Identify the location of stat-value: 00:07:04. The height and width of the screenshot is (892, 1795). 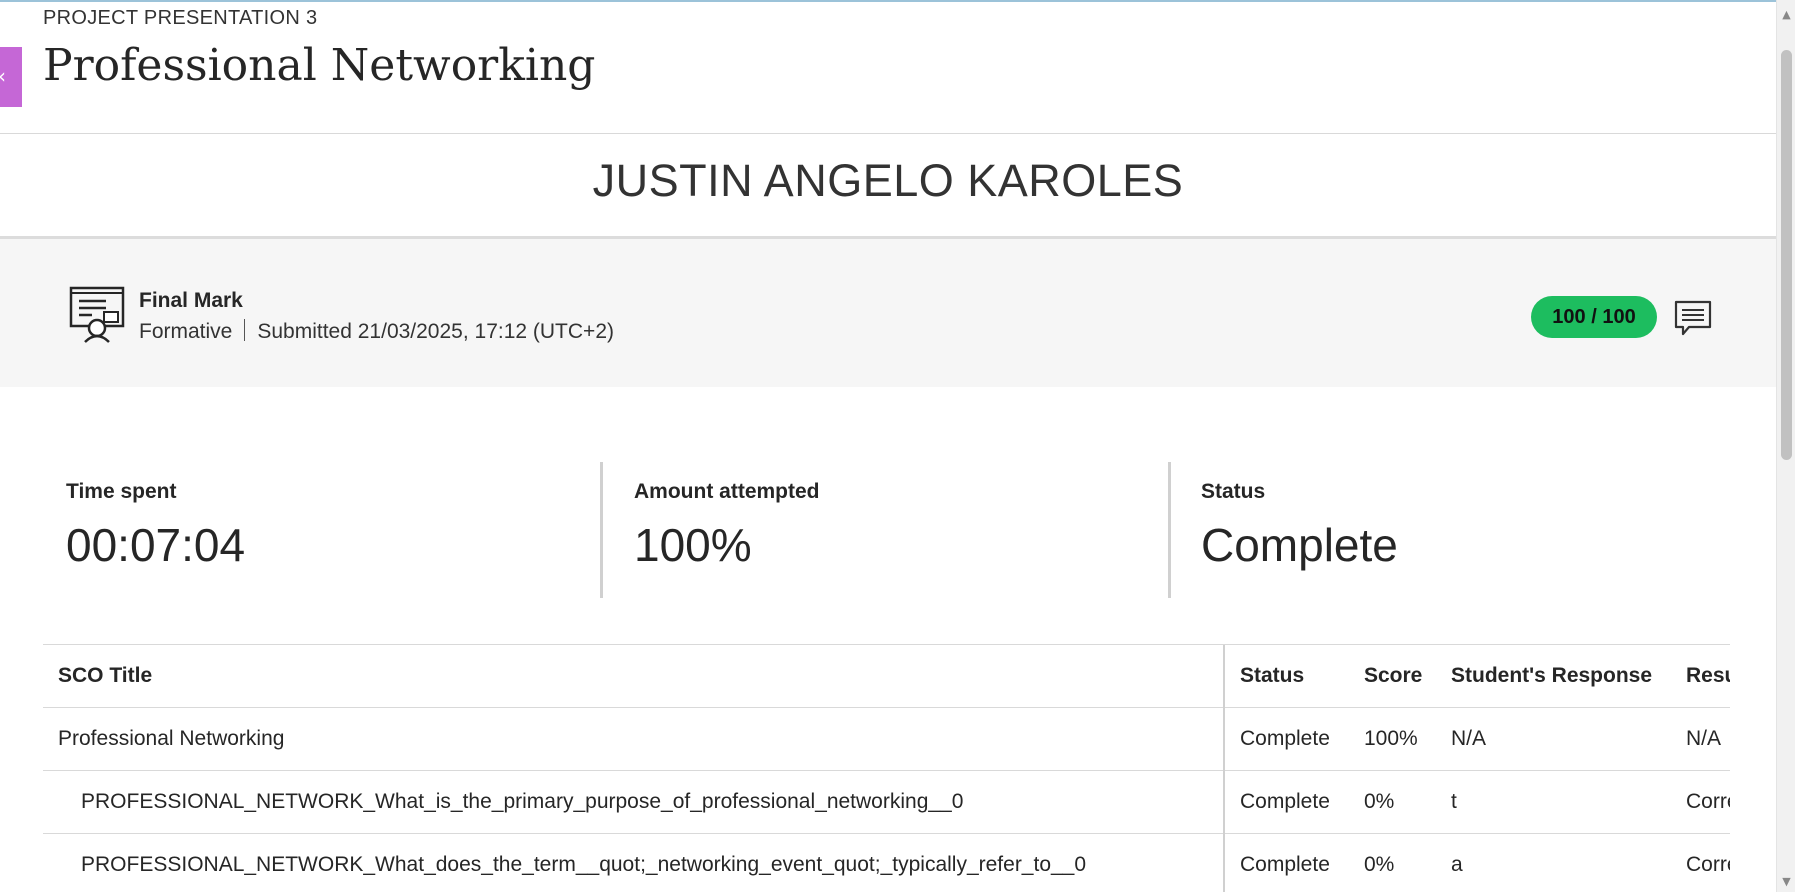
(156, 545).